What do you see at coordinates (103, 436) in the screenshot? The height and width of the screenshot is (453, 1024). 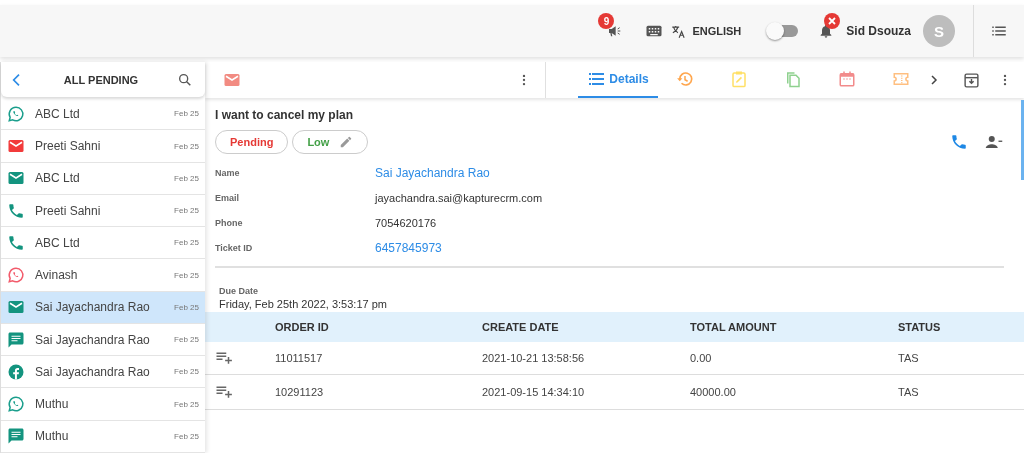 I see `conversation-item: Muthu Feb 25` at bounding box center [103, 436].